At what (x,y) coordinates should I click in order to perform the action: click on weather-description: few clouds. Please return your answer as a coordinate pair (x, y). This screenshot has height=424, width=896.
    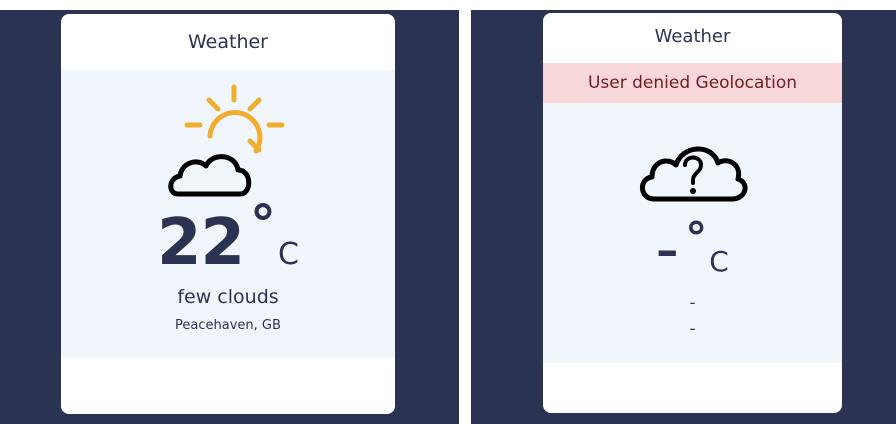
    Looking at the image, I should click on (228, 297).